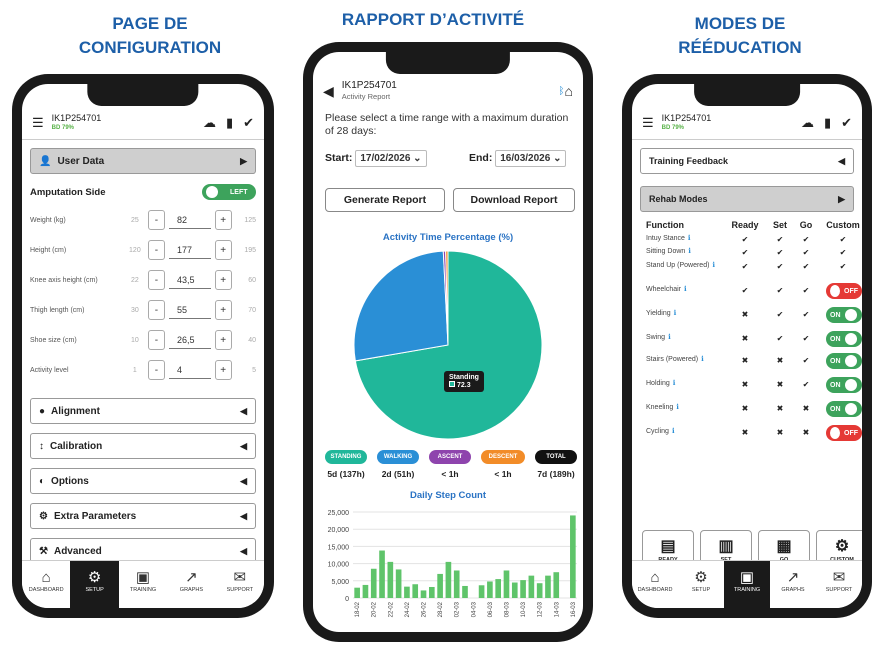 The image size is (873, 646). I want to click on heading-rehab-modes: MODES DE RÉÉDUCATION, so click(740, 35).